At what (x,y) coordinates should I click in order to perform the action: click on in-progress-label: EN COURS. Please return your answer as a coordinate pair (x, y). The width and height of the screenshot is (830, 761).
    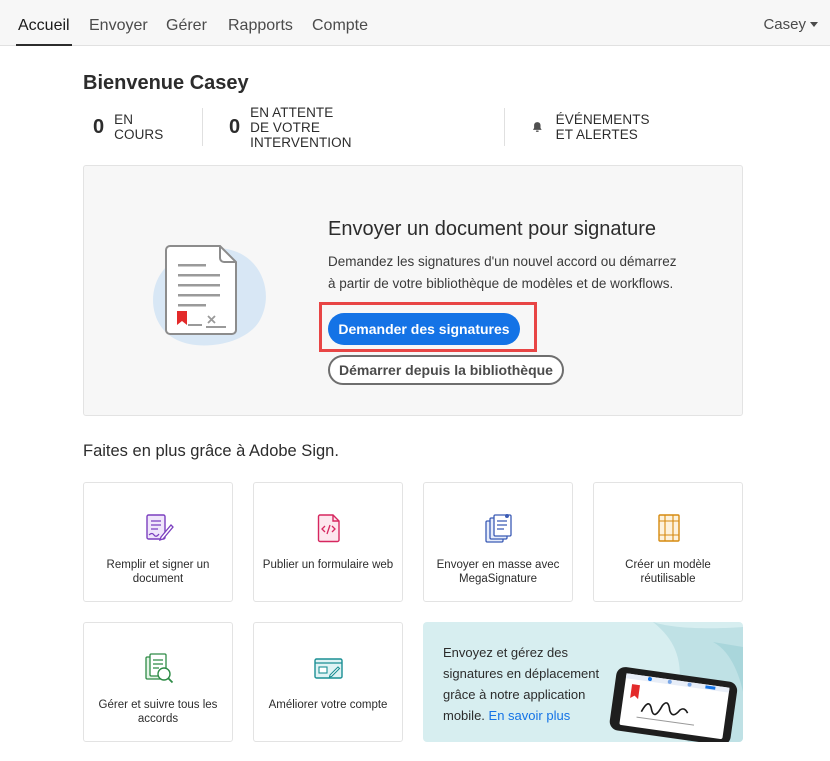
    Looking at the image, I should click on (139, 127).